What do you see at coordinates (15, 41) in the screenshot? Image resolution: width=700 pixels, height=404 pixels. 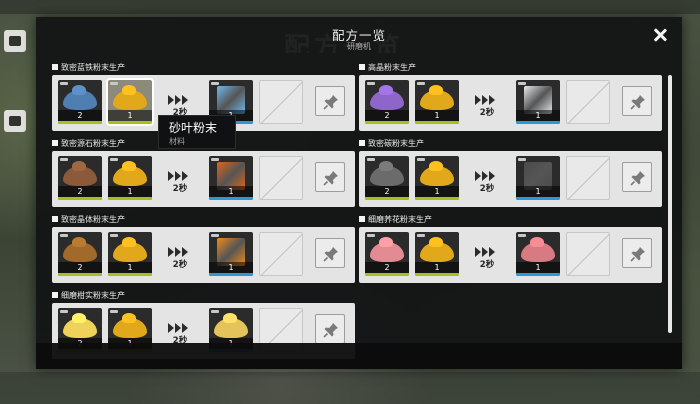 I see `hud-map-icon` at bounding box center [15, 41].